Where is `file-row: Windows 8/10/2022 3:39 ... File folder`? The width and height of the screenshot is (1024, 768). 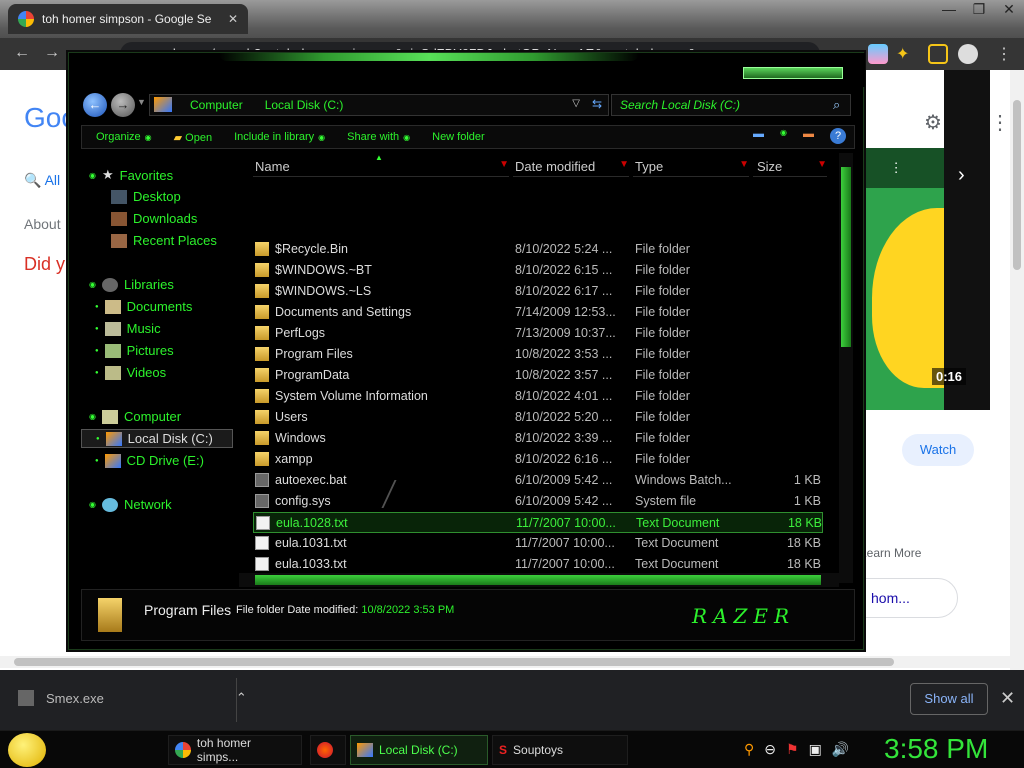
file-row: Windows 8/10/2022 3:39 ... File folder is located at coordinates (538, 438).